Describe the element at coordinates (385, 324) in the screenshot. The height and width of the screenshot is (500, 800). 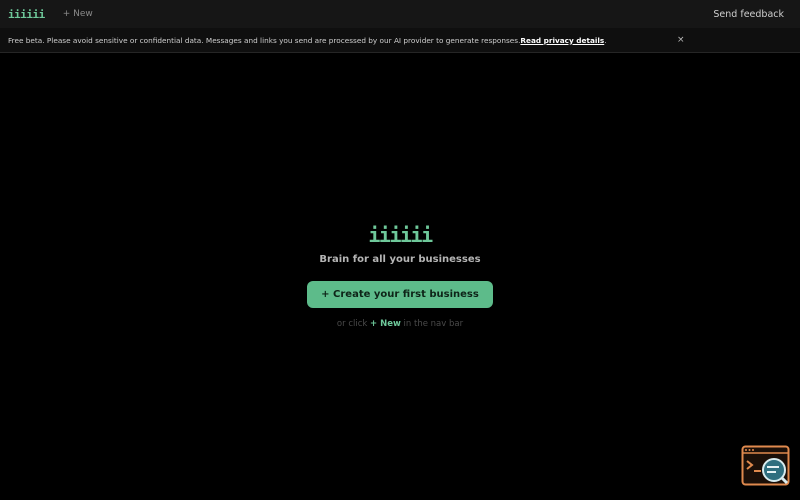
I see `hint-new-link: + New` at that location.